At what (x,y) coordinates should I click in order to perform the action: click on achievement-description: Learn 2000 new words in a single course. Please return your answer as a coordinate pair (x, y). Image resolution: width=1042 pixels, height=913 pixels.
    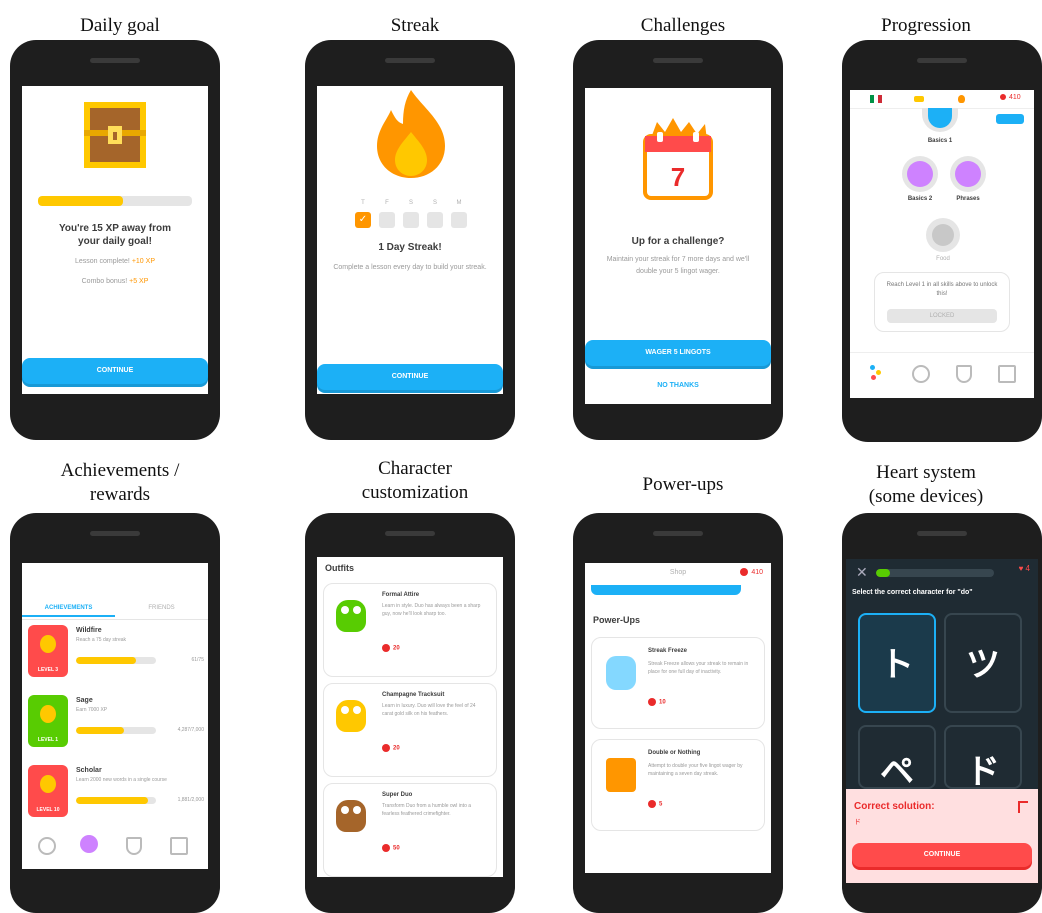
    Looking at the image, I should click on (121, 780).